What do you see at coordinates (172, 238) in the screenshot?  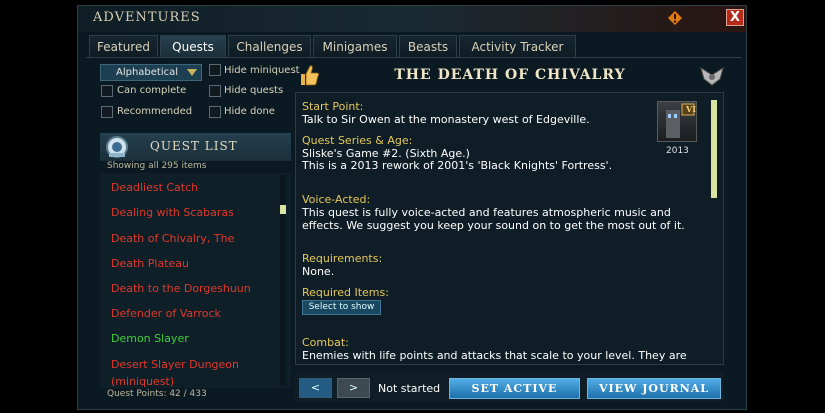 I see `quest-list-item: Death of Chivalry, The` at bounding box center [172, 238].